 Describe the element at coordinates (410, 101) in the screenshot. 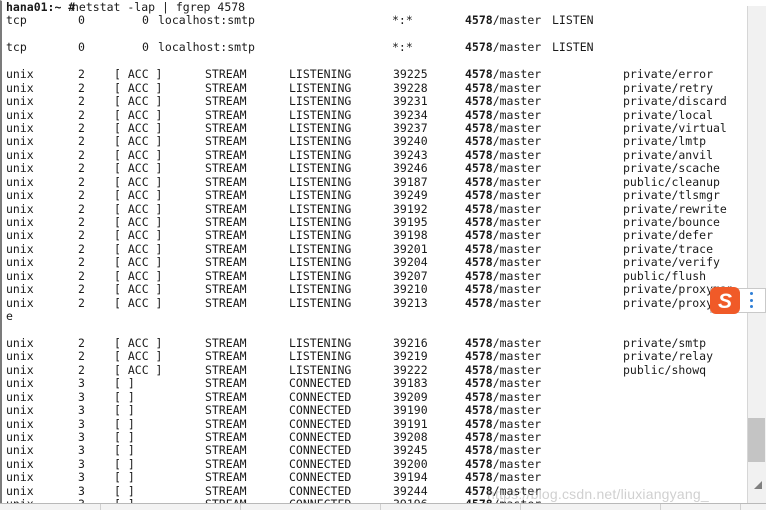

I see `unix-inode: 39231` at that location.